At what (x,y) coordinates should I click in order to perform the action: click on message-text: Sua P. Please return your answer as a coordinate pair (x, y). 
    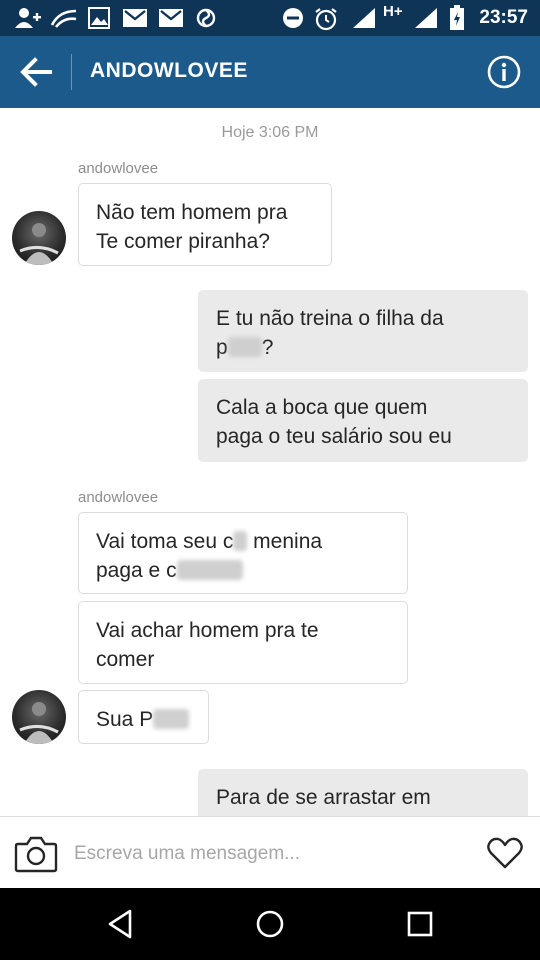
    Looking at the image, I should click on (125, 719).